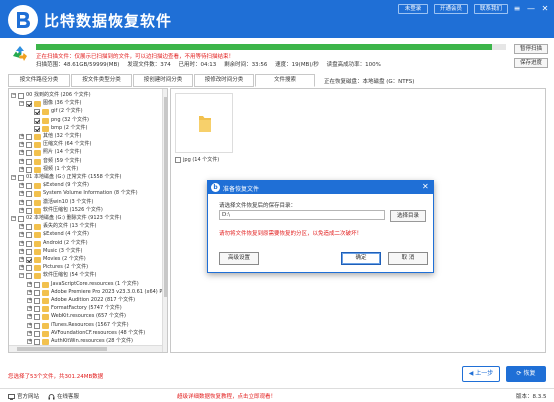  Describe the element at coordinates (85, 104) in the screenshot. I see `tree-row: − 图像 (36 个文件)` at that location.